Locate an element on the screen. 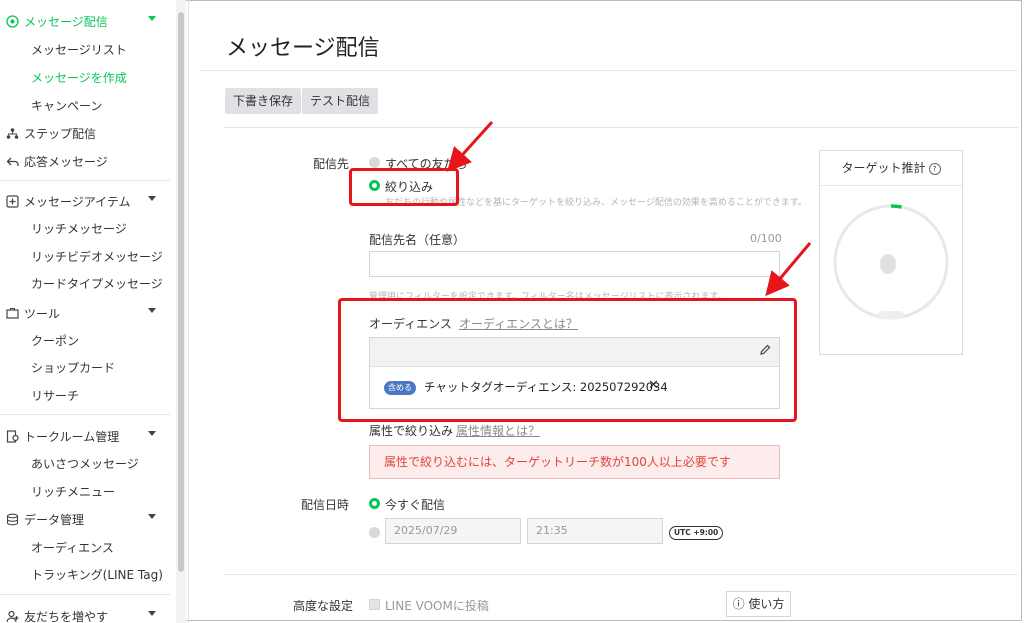 The width and height of the screenshot is (1024, 623). nav-group-label: 応答メッセージ is located at coordinates (66, 161).